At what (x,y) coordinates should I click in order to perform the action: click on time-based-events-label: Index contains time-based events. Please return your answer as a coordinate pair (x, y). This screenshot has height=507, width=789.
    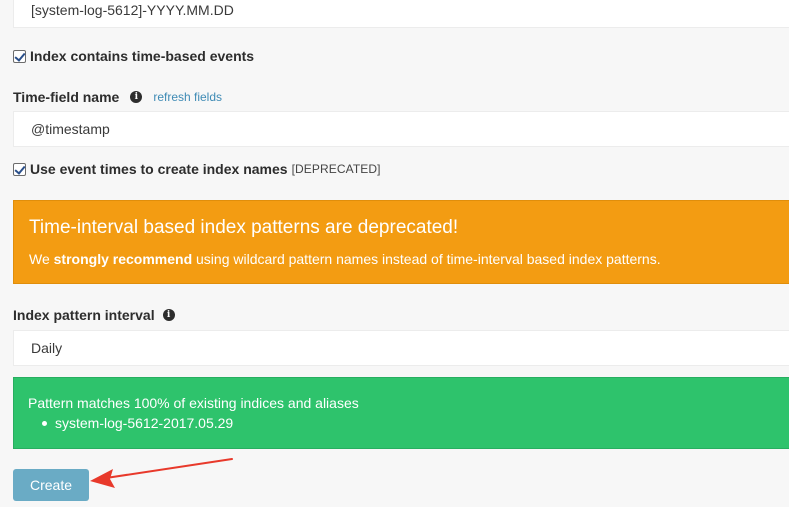
    Looking at the image, I should click on (142, 56).